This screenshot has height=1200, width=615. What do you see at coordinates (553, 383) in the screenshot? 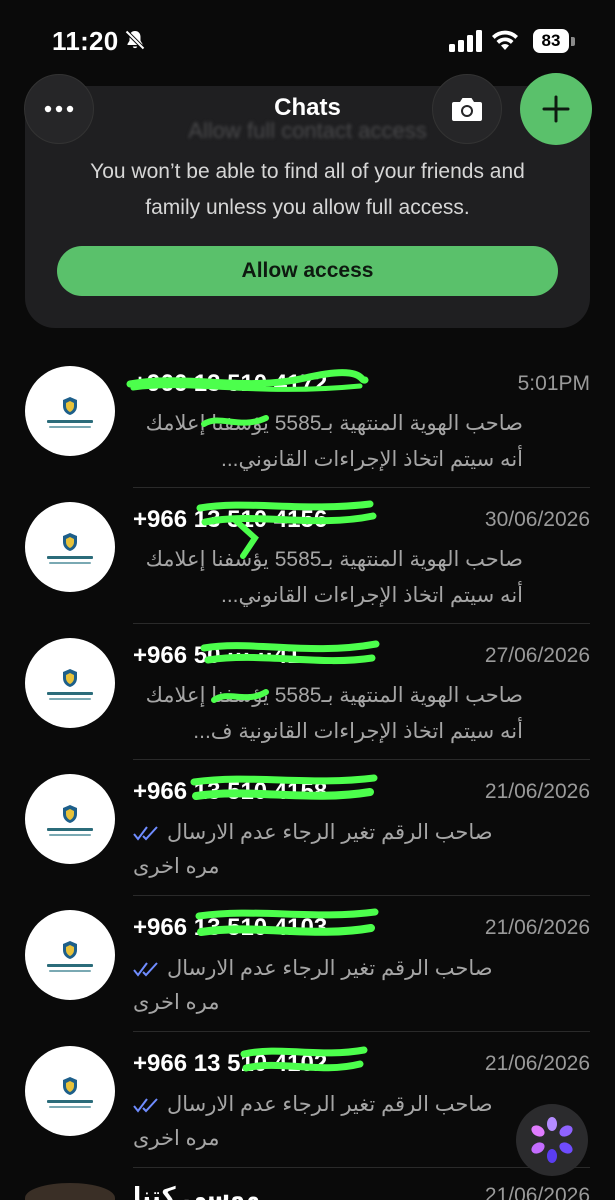
I see `chat-date: 5:01PM` at bounding box center [553, 383].